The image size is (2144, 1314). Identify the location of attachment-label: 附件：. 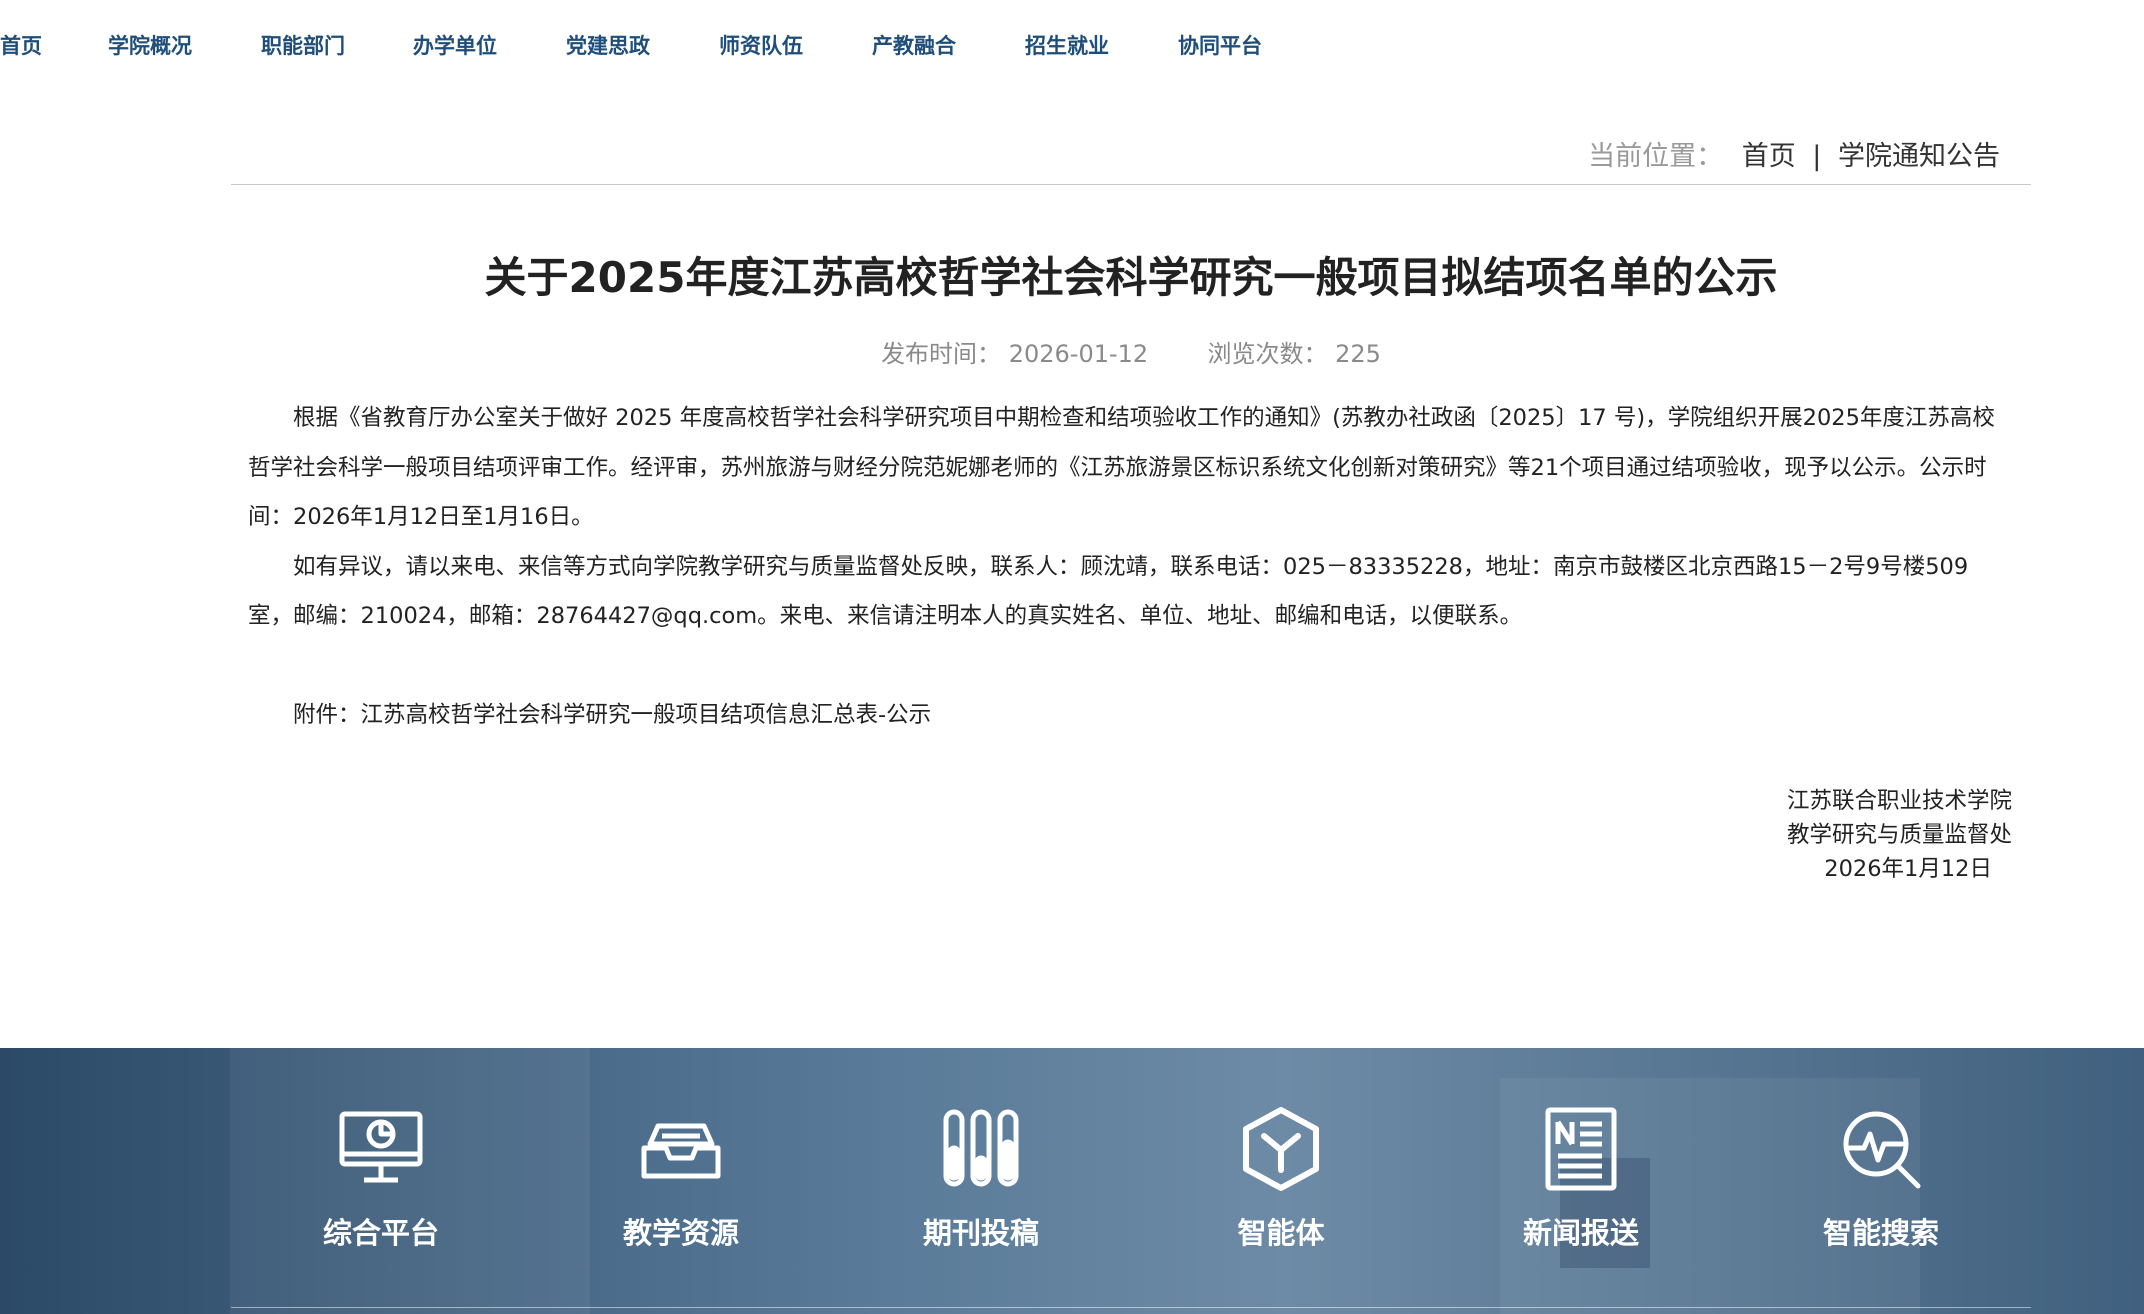
(327, 715).